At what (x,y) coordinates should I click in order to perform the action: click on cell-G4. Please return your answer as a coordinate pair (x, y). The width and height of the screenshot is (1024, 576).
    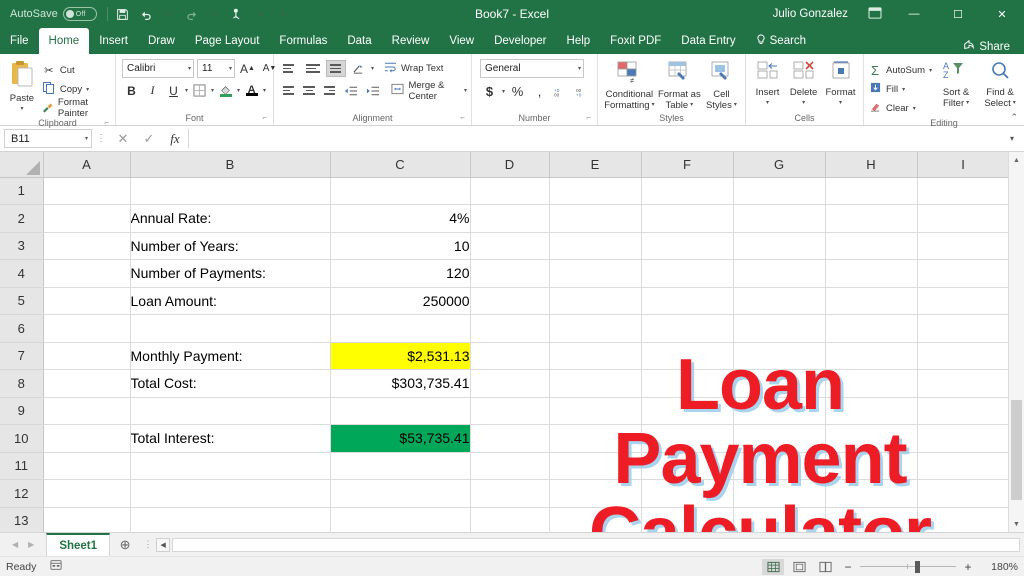
    Looking at the image, I should click on (779, 273).